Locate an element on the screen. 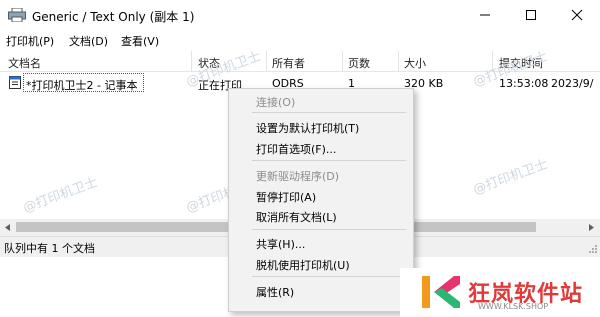 The height and width of the screenshot is (317, 600). brand-url: WWW.KLSK.SHOP is located at coordinates (513, 306).